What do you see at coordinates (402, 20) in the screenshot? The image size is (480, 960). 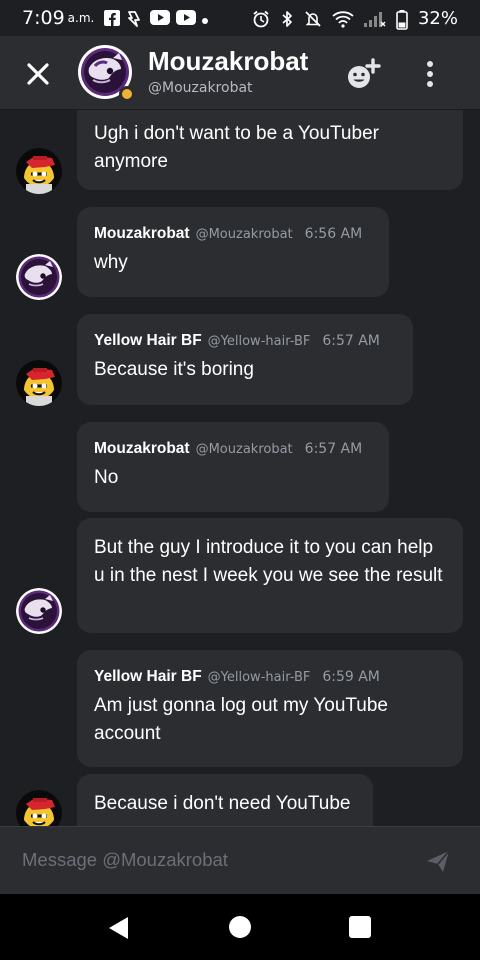 I see `battery-icon` at bounding box center [402, 20].